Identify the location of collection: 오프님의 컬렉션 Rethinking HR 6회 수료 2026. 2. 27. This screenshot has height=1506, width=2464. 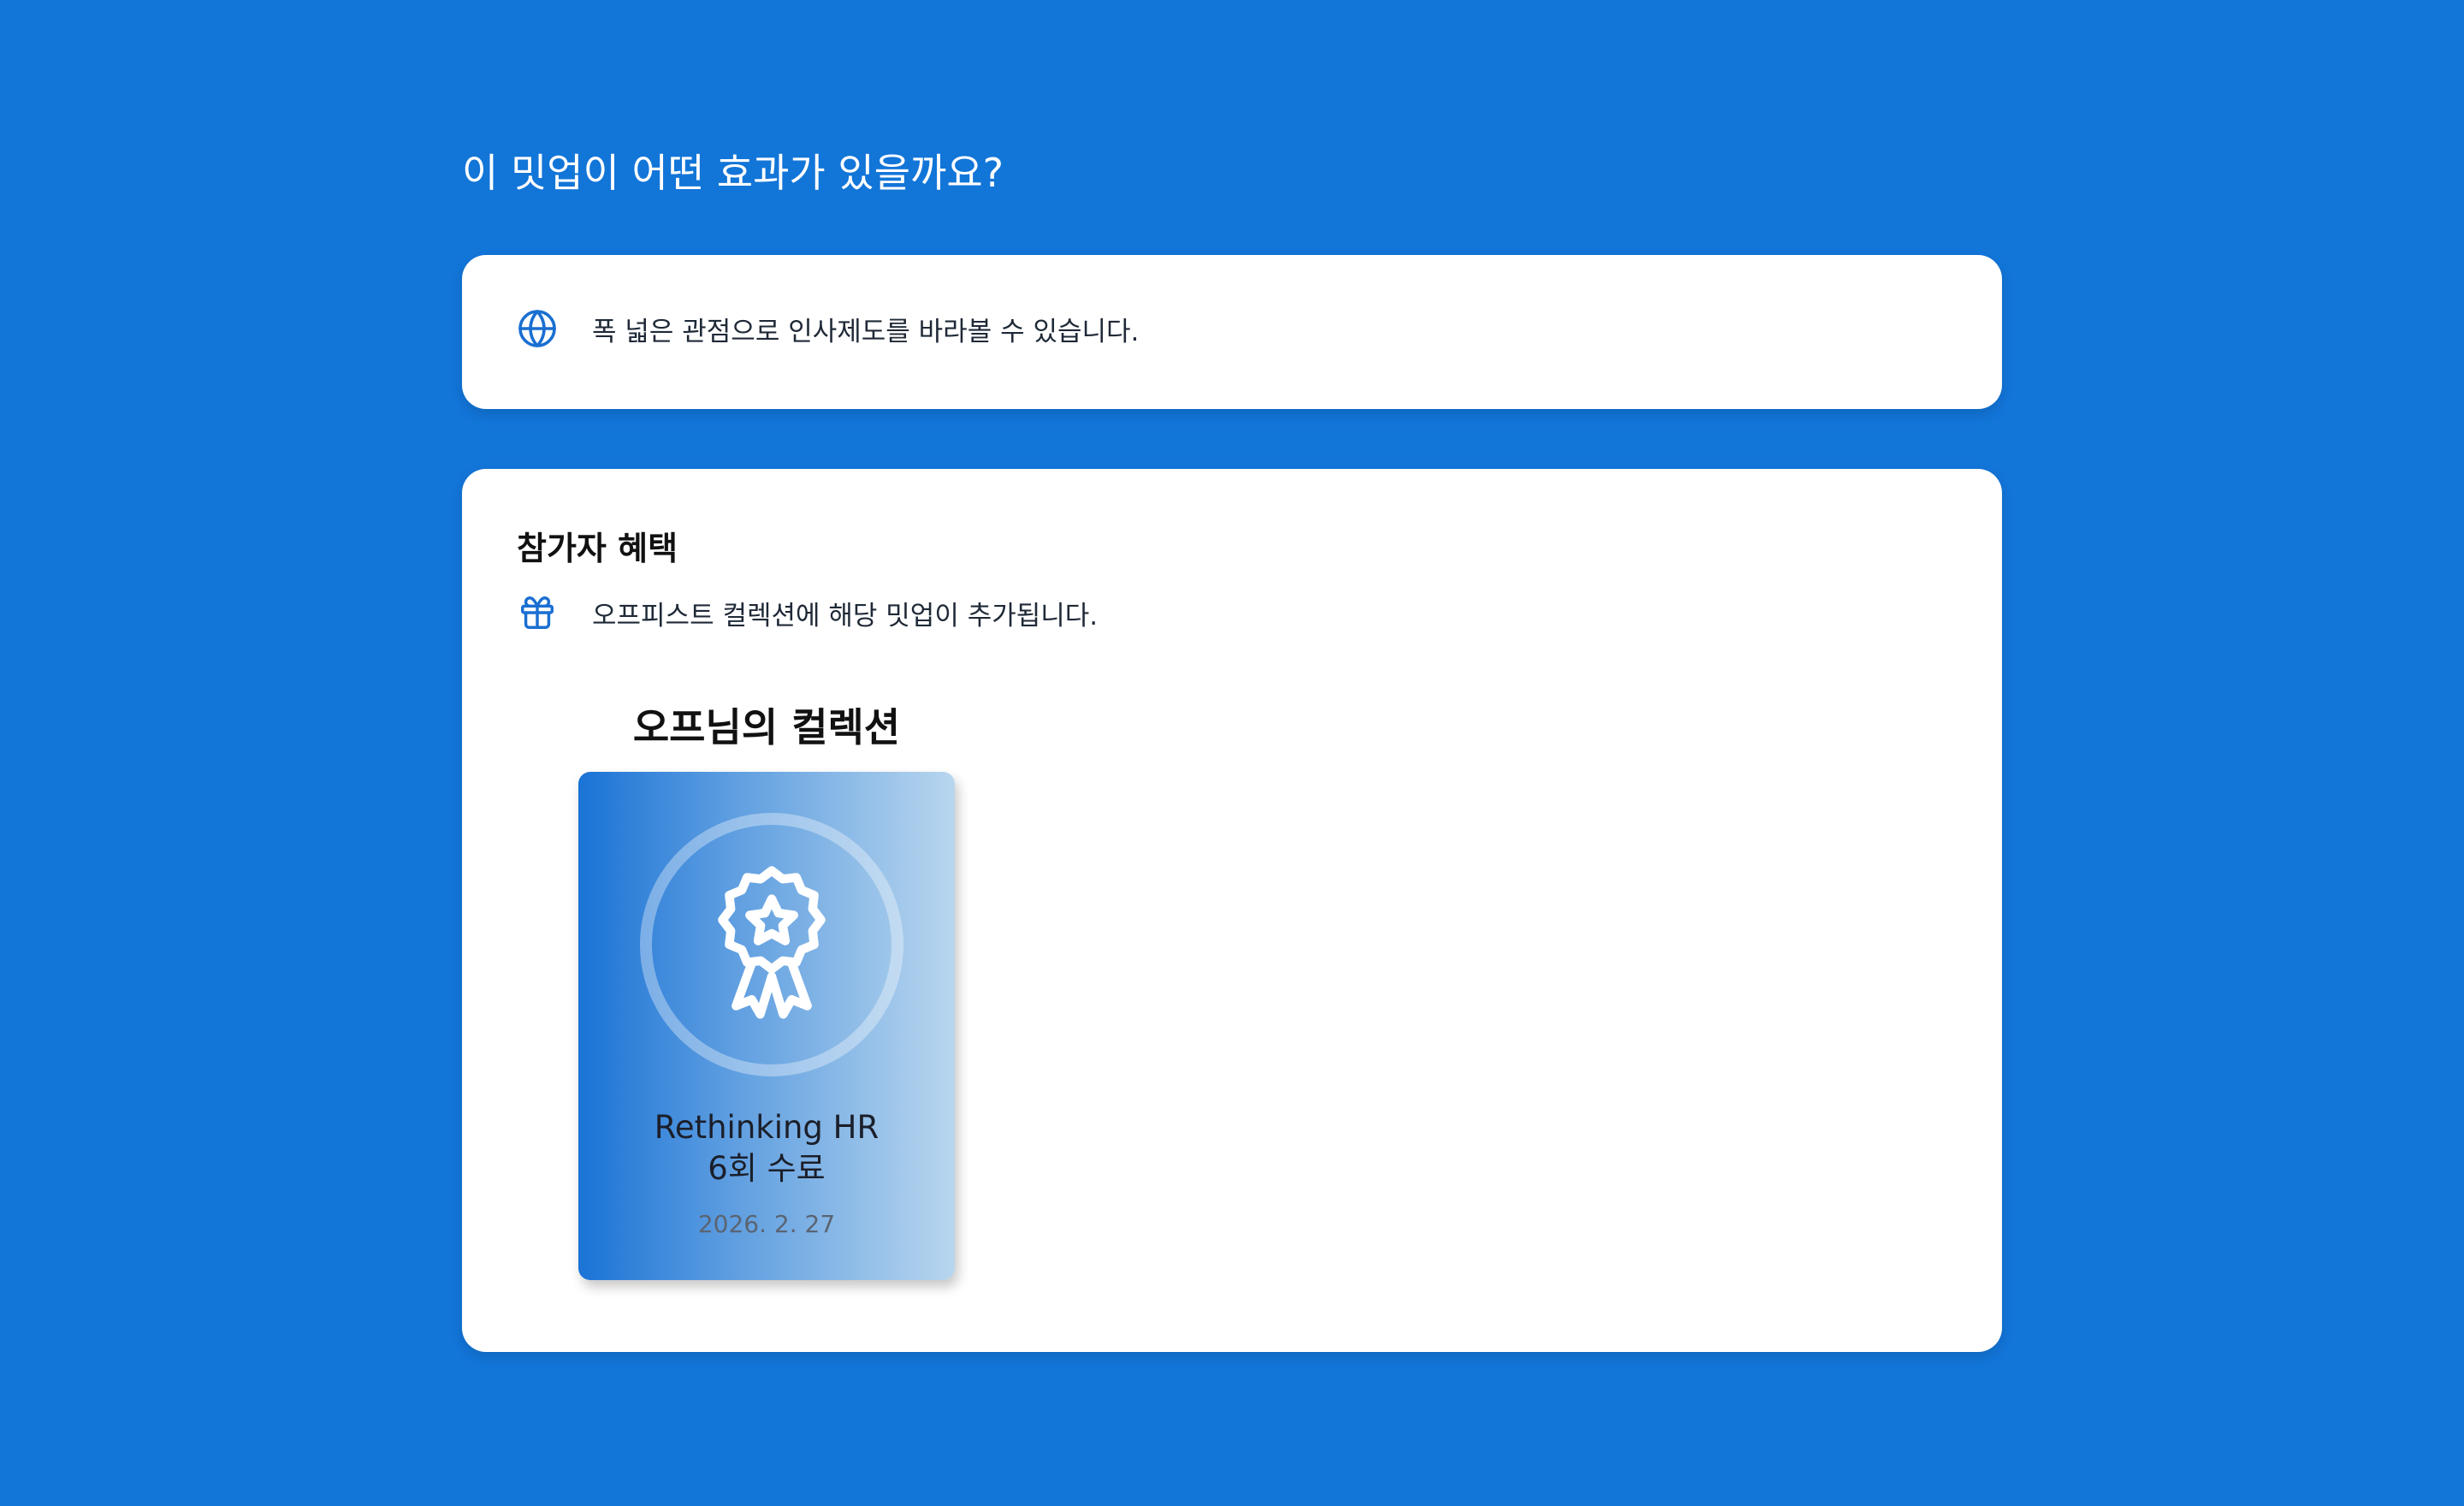
(766, 991).